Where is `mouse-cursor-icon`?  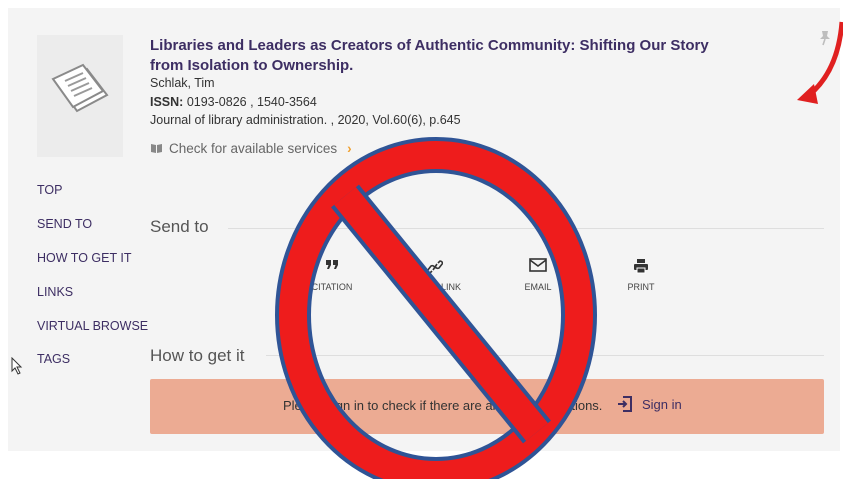 mouse-cursor-icon is located at coordinates (17, 366).